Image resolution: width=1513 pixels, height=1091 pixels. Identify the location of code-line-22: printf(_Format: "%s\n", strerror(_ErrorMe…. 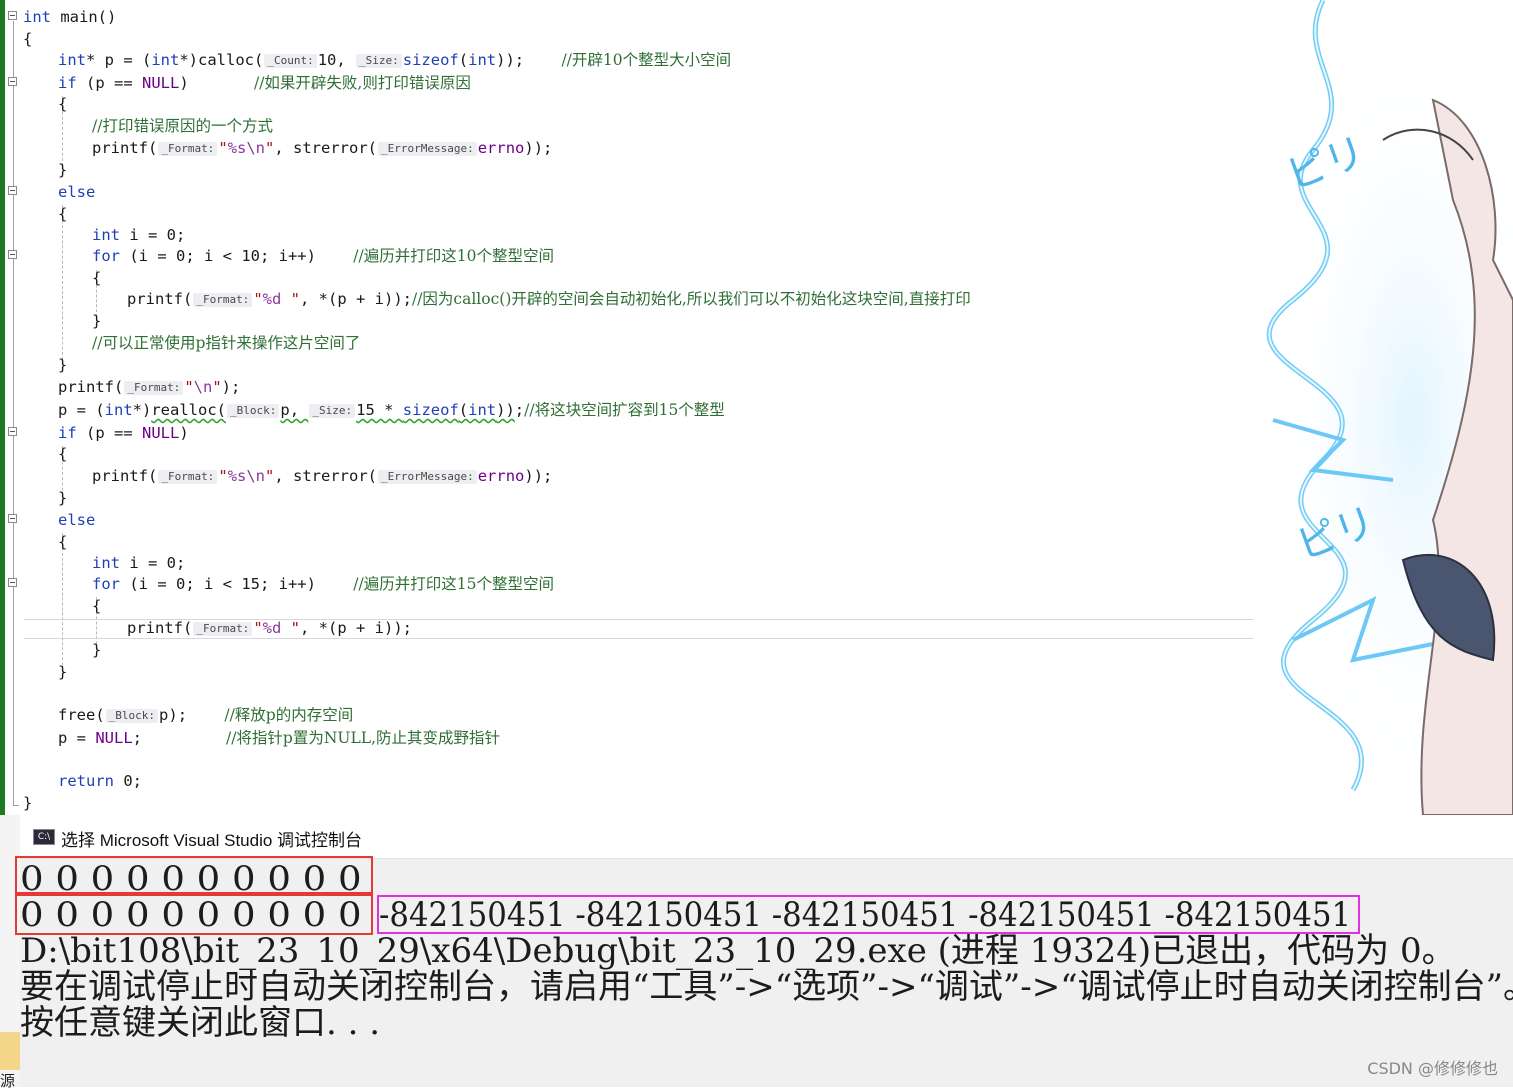
(322, 476).